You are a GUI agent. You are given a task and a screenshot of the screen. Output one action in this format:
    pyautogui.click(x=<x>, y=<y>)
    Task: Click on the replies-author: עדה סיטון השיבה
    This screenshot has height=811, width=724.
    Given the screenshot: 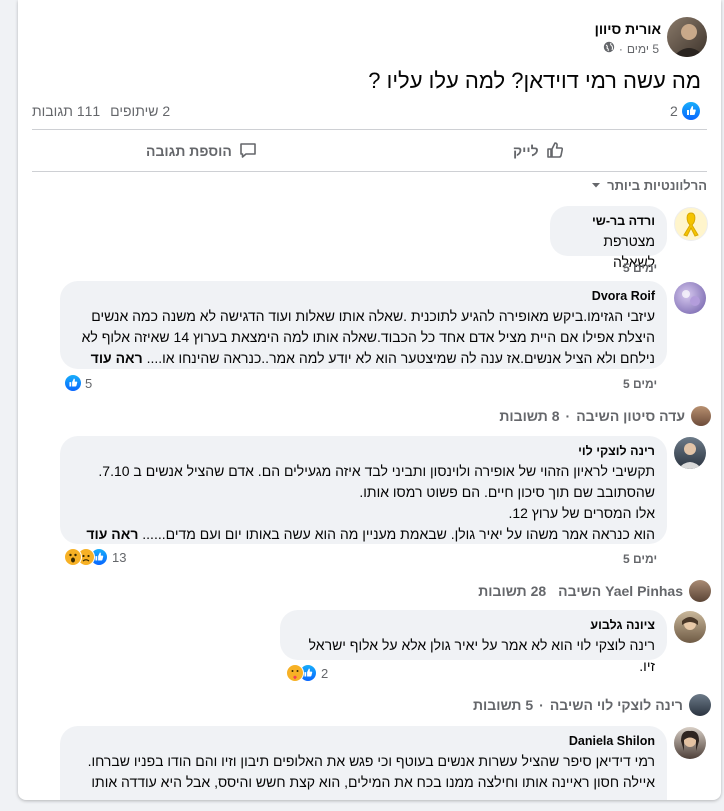 What is the action you would take?
    pyautogui.click(x=630, y=416)
    